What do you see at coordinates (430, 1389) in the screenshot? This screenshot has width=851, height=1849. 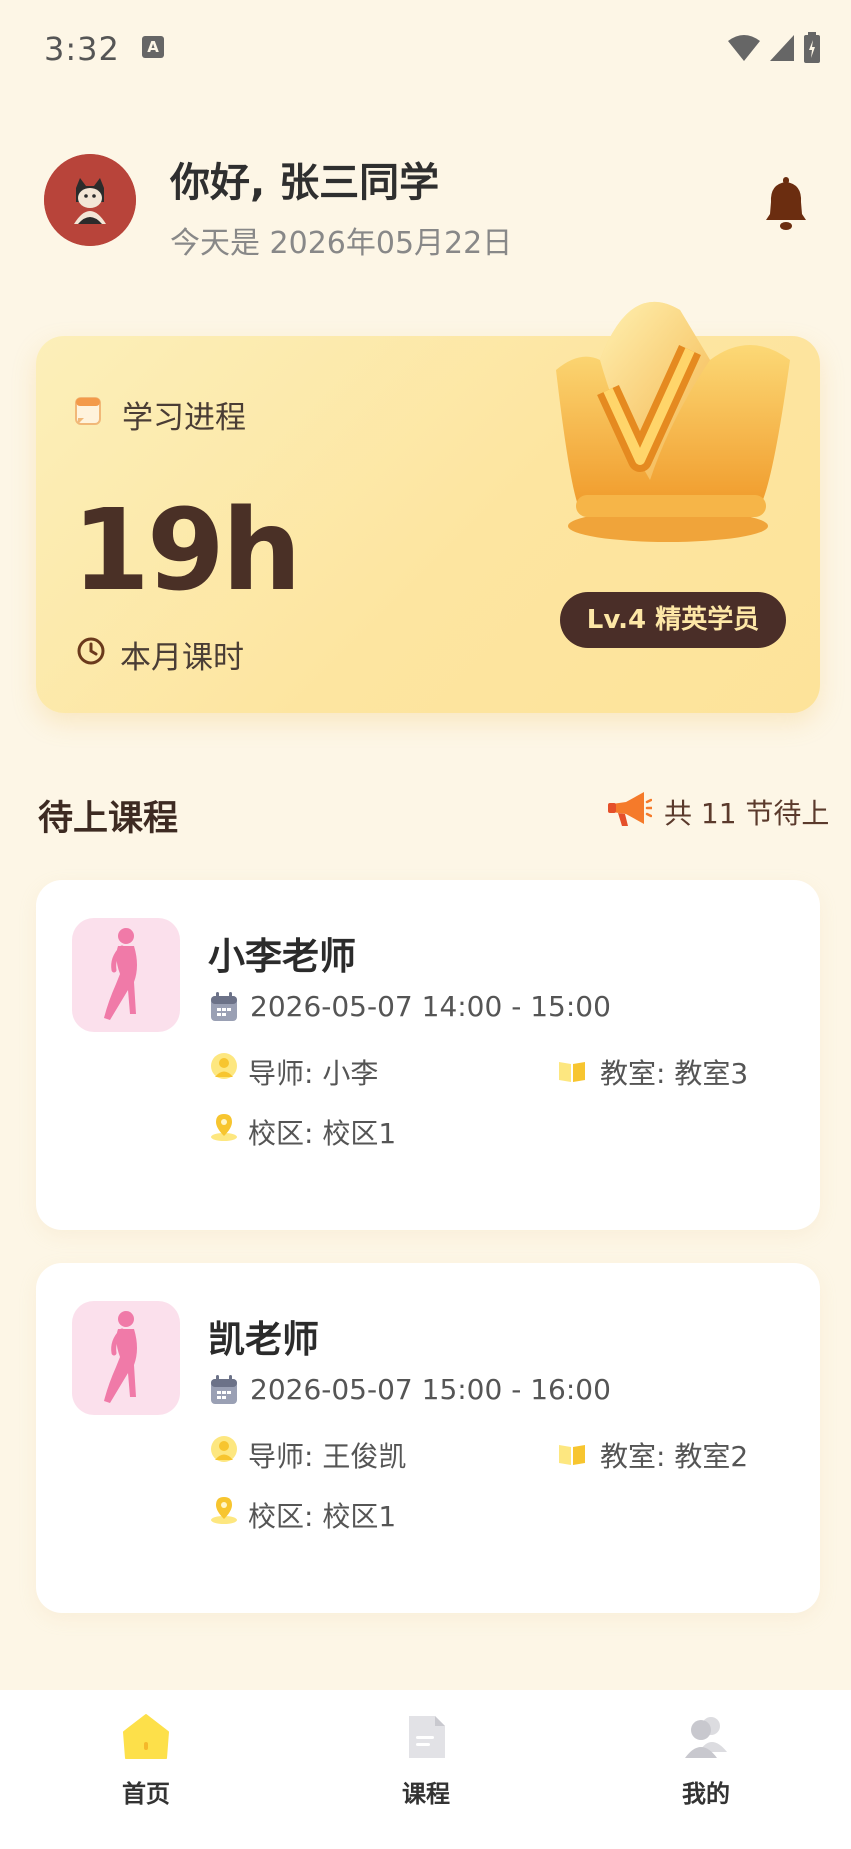 I see `course-time: 2026-05-07 15:00 - 16:00` at bounding box center [430, 1389].